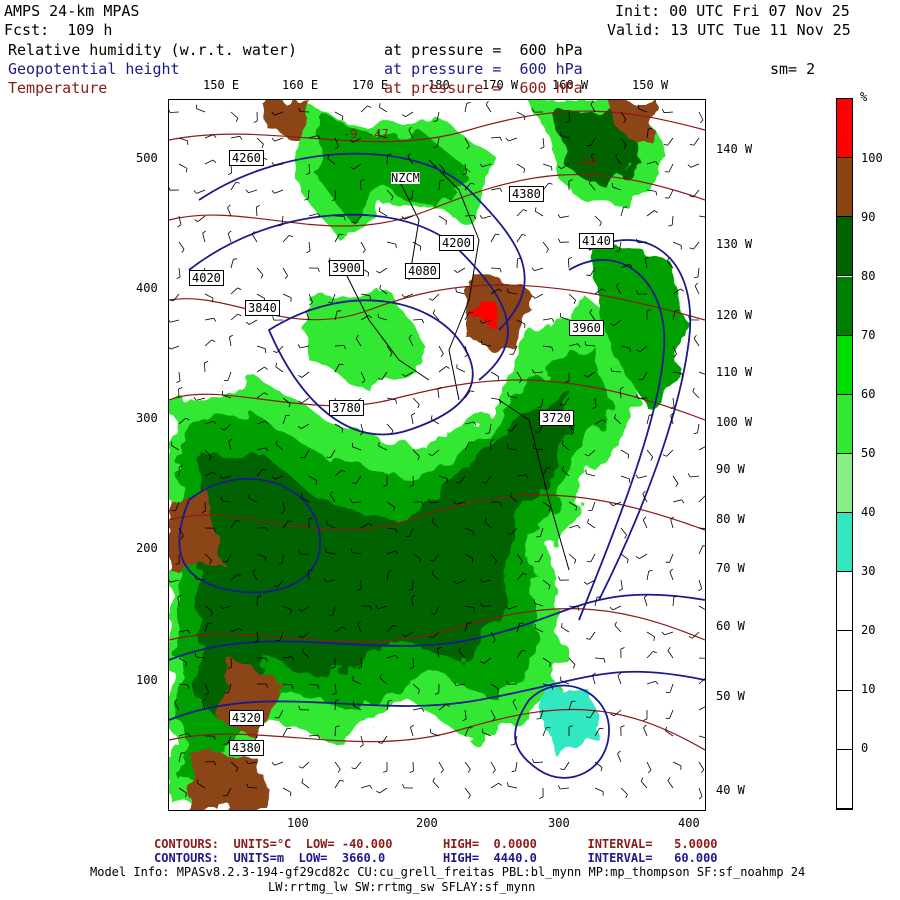 The width and height of the screenshot is (900, 900). Describe the element at coordinates (865, 748) in the screenshot. I see `colorbar-label: 0` at that location.